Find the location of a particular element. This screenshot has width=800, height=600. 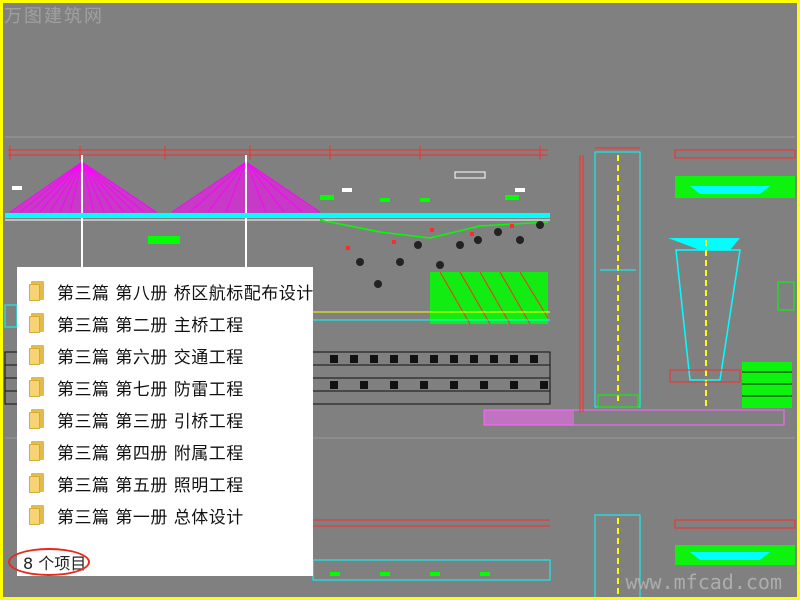

highlight-oval is located at coordinates (49, 562).